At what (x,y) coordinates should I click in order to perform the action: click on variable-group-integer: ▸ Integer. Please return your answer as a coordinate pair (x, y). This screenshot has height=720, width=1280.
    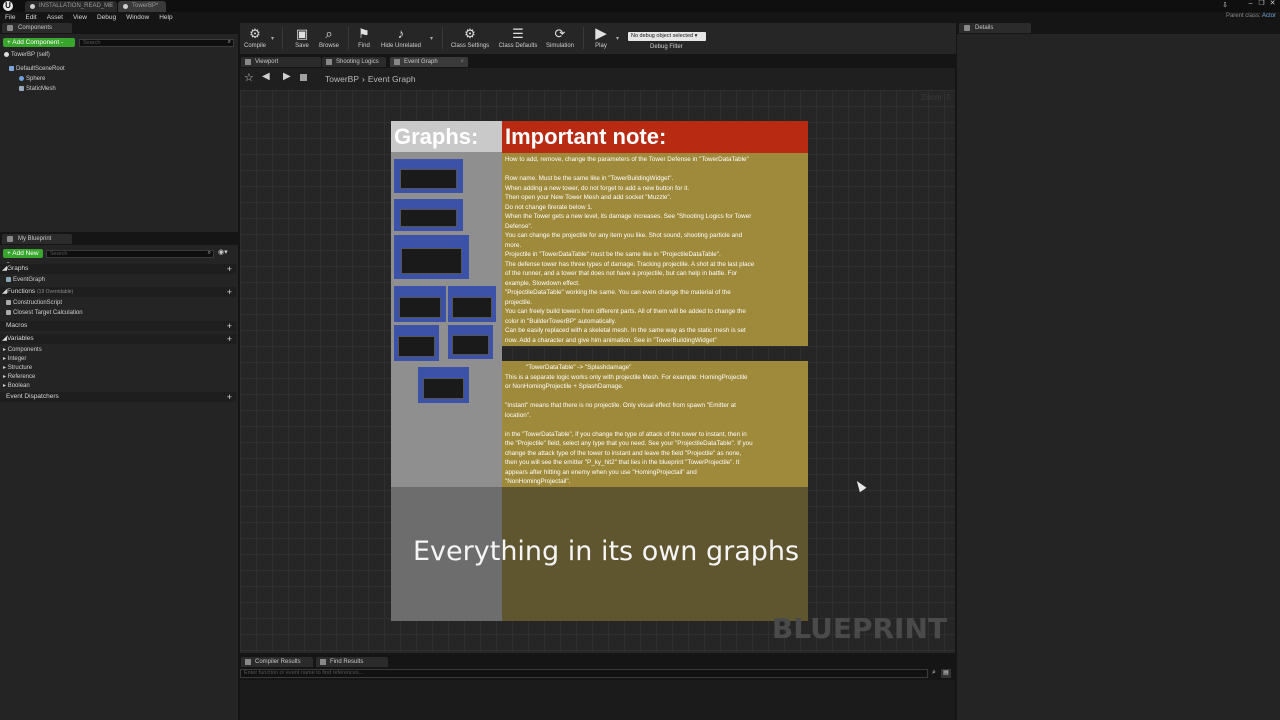
    Looking at the image, I should click on (14, 358).